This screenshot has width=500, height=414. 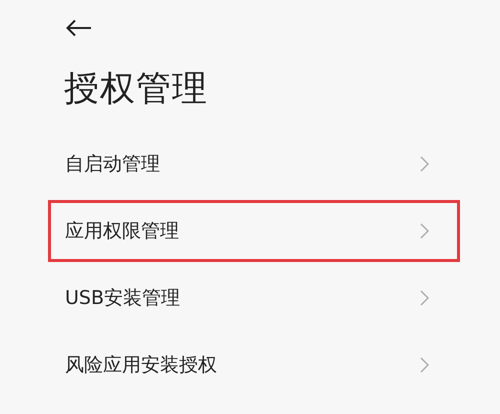 I want to click on settings-item: 应用权限管理, so click(x=254, y=231).